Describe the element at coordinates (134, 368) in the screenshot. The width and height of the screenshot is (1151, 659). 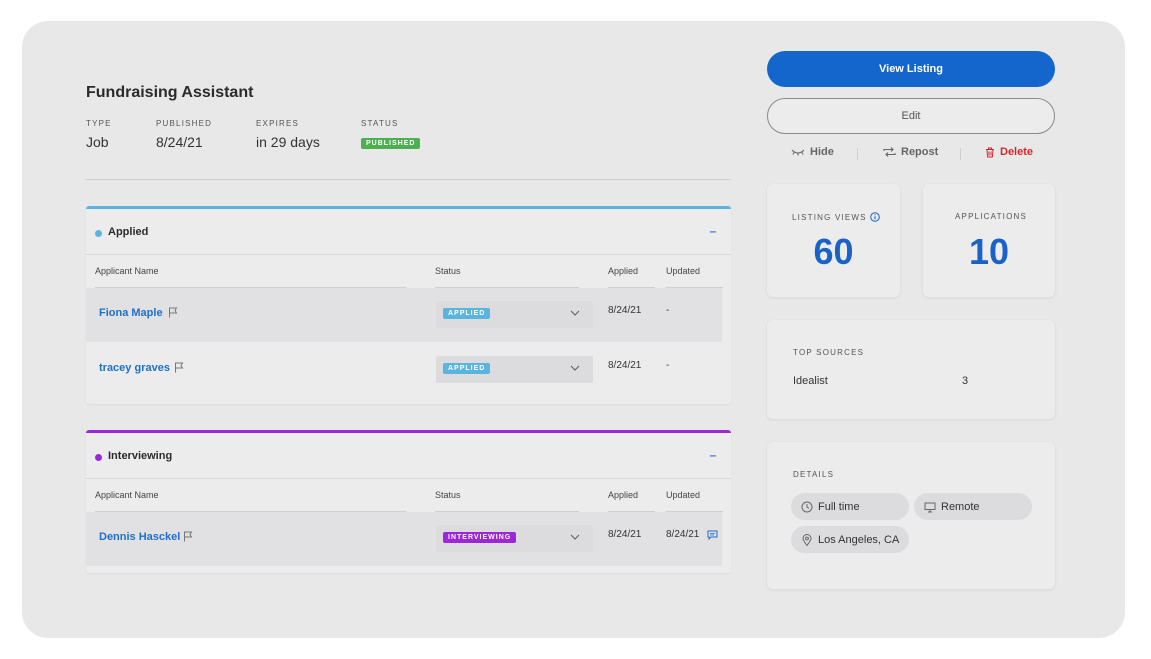
I see `applicant-name-link: tracey graves` at that location.